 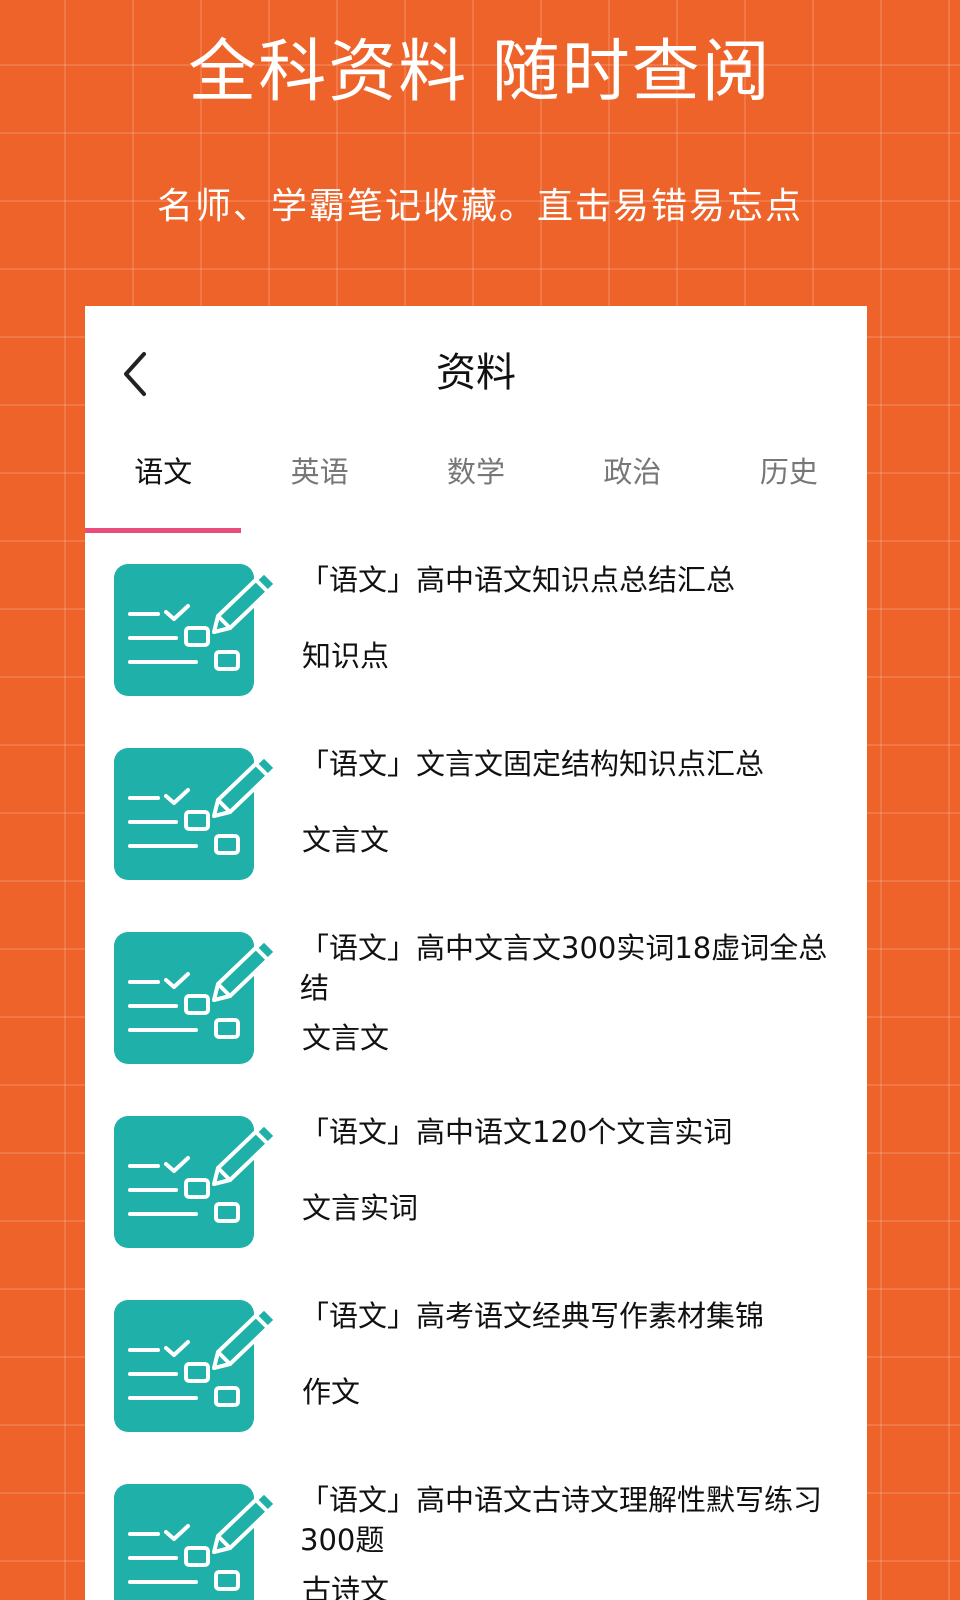 I want to click on tab-politics: 政治, so click(x=632, y=485).